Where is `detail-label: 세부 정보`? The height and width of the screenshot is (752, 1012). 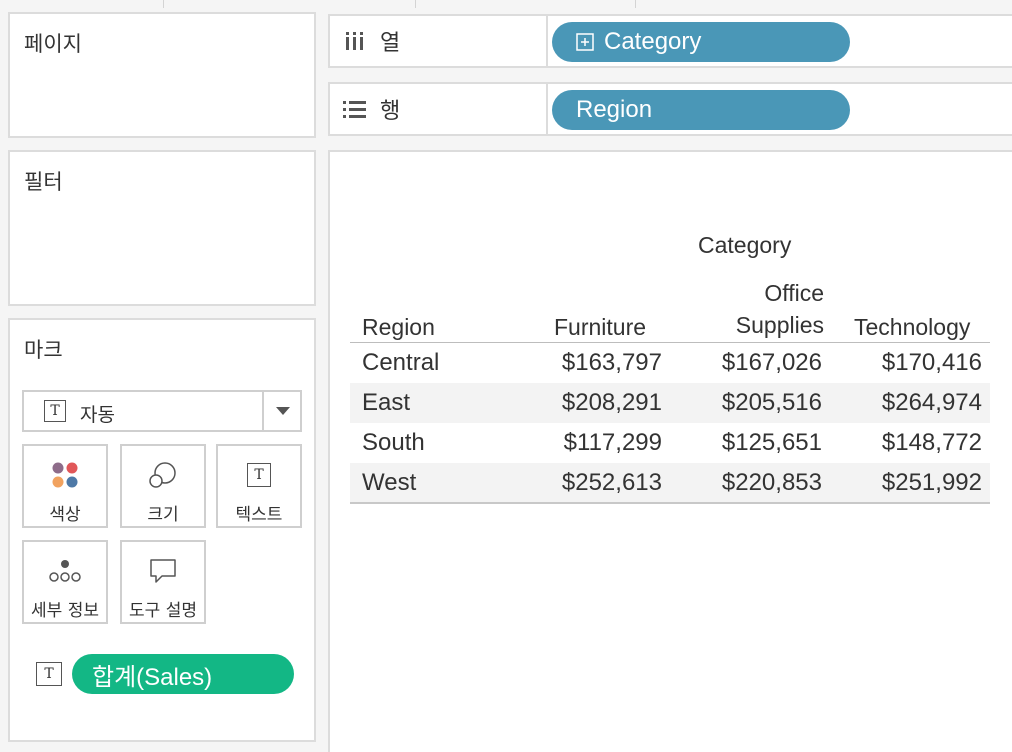 detail-label: 세부 정보 is located at coordinates (65, 611).